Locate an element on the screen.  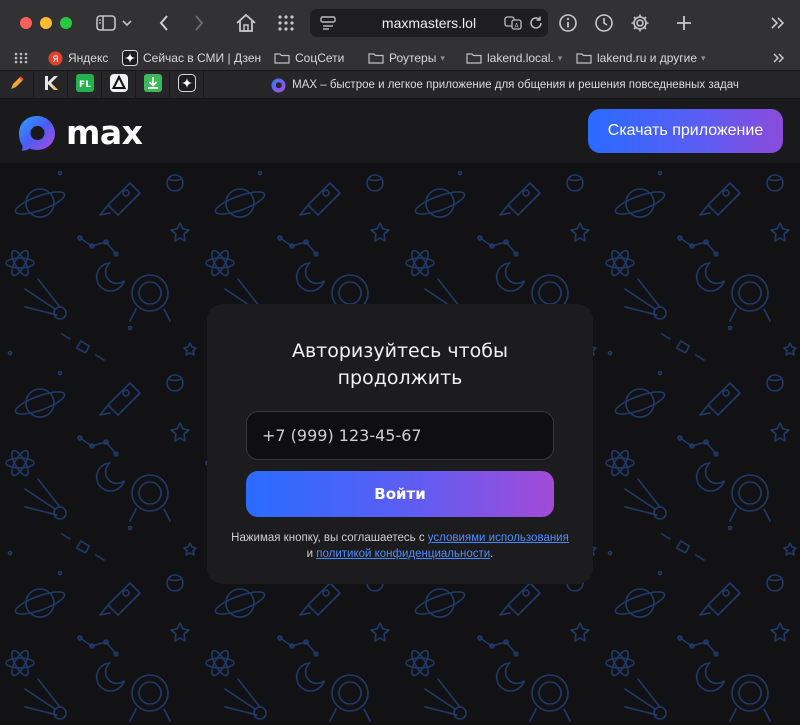
bookmark-label: lakend.local. is located at coordinates (520, 58).